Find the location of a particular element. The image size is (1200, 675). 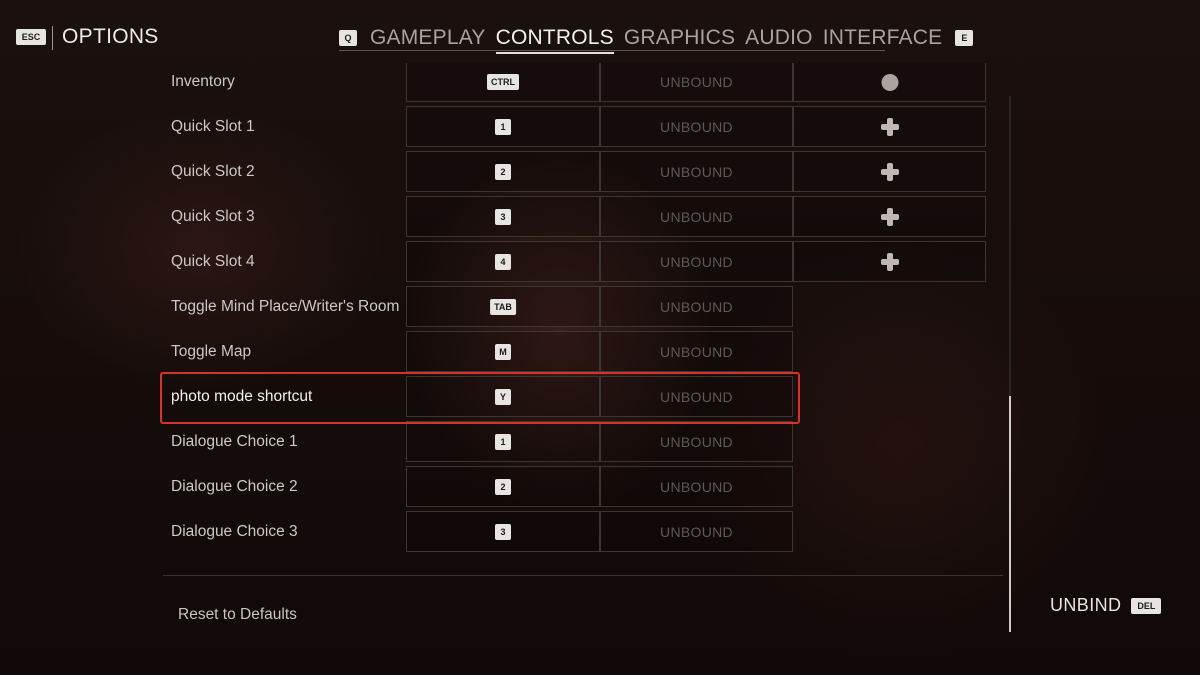

unbind-button: UNBIND DEL is located at coordinates (1106, 605).